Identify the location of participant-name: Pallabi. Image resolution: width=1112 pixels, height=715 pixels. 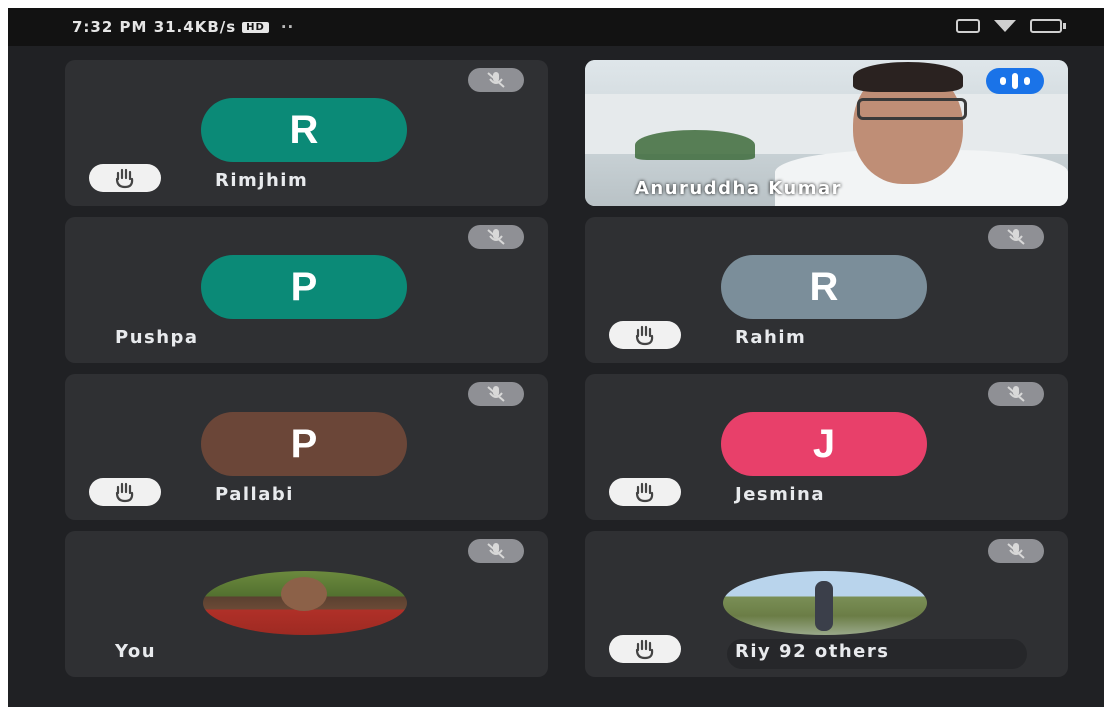
(254, 494).